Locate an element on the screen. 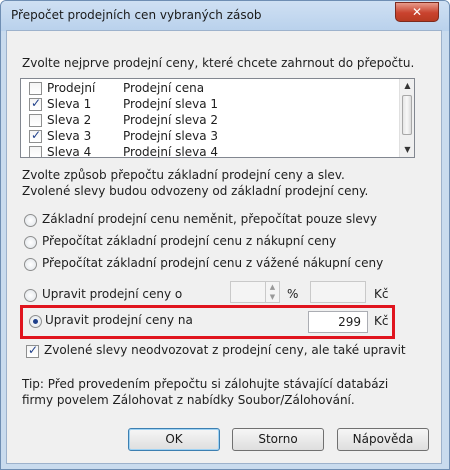 Image resolution: width=450 pixels, height=470 pixels. scroll-down-arrow-icon: ▼ is located at coordinates (407, 150).